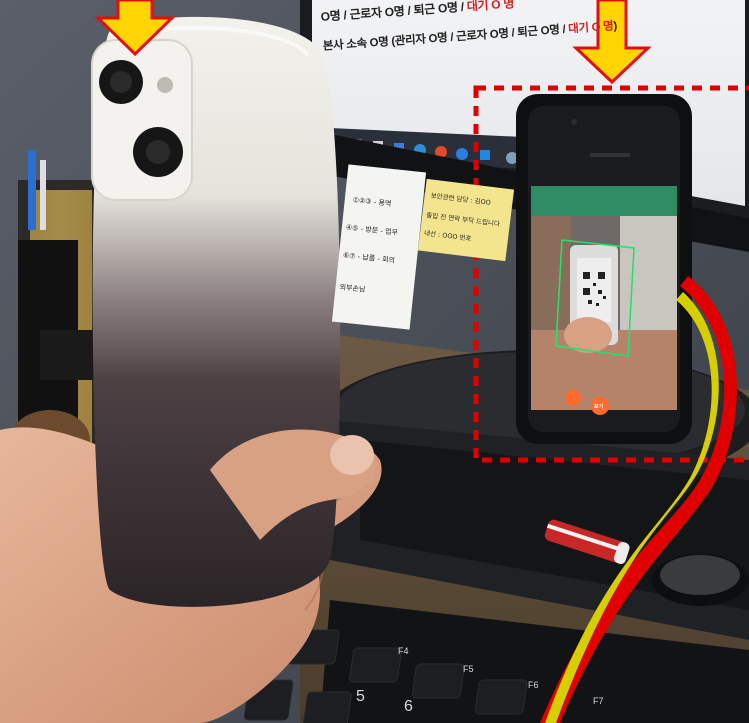 The width and height of the screenshot is (749, 723). I want to click on monitor-line2-waiting: 대기 O 명, so click(590, 28).